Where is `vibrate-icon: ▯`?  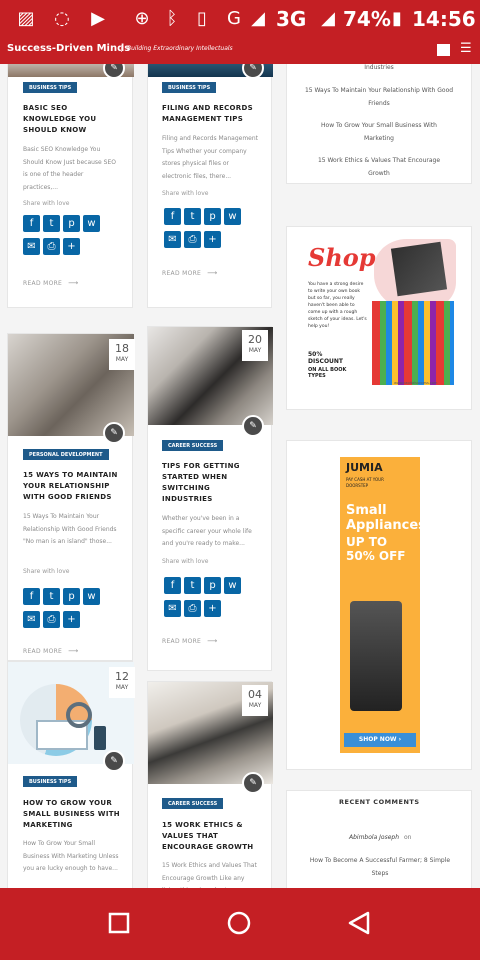
vibrate-icon: ▯ is located at coordinates (202, 18).